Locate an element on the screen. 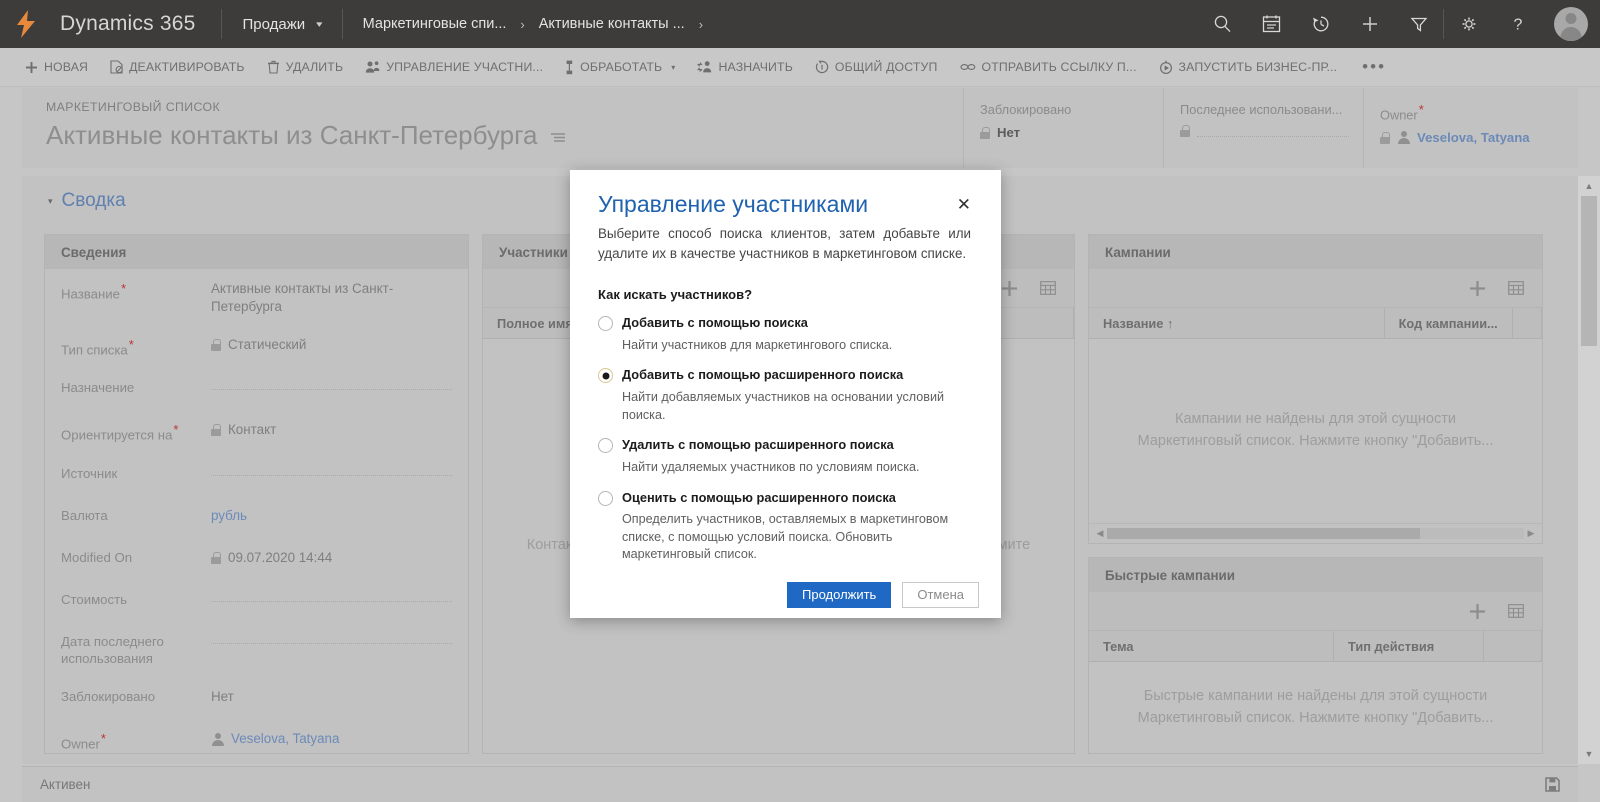 The width and height of the screenshot is (1600, 802). radio-button-selected-icon is located at coordinates (605, 376).